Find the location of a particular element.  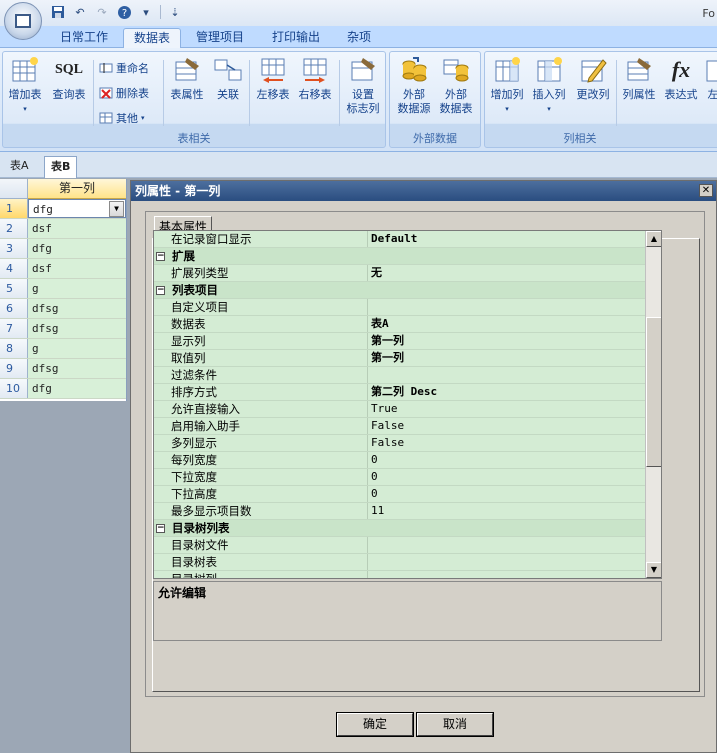

app-menu-button is located at coordinates (23, 21).